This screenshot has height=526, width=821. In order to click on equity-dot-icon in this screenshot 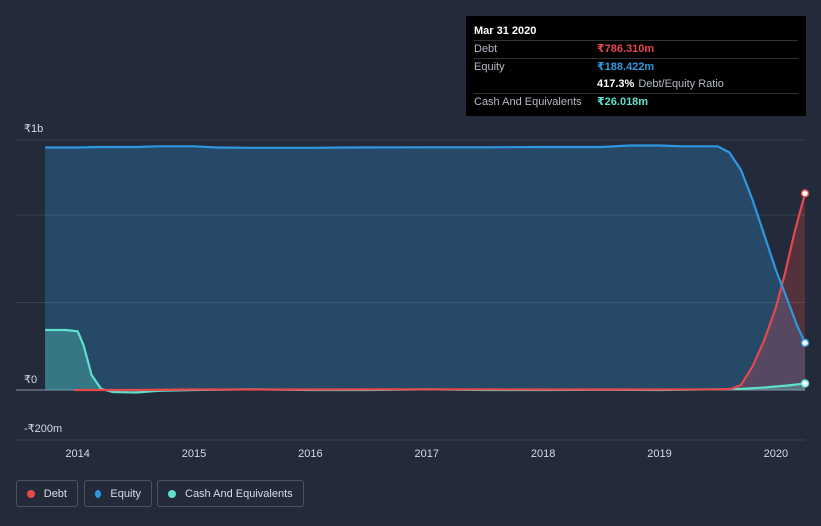, I will do `click(98, 493)`.